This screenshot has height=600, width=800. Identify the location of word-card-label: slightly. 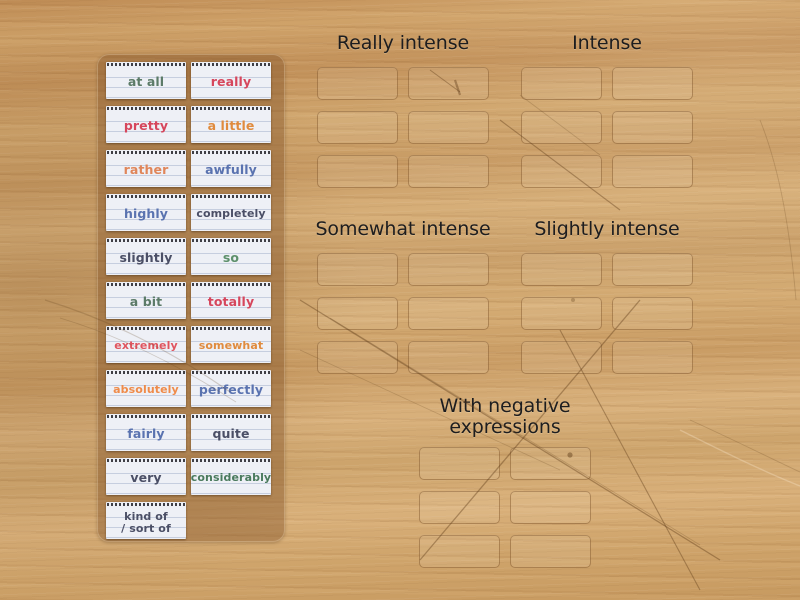
(146, 258).